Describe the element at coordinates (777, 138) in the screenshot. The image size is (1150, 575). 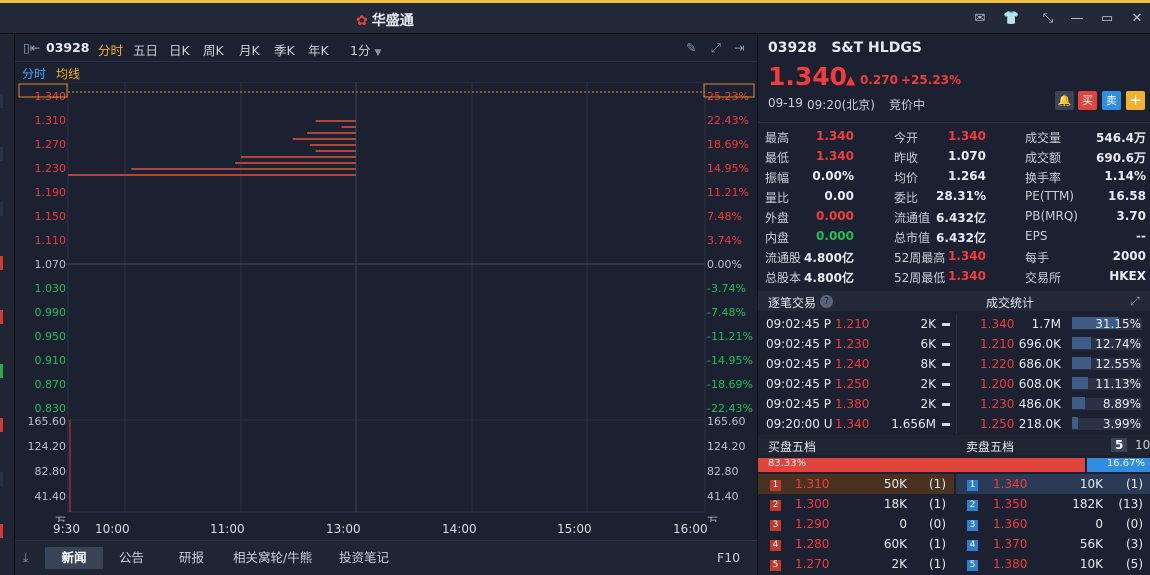
I see `quote-label: 最高` at that location.